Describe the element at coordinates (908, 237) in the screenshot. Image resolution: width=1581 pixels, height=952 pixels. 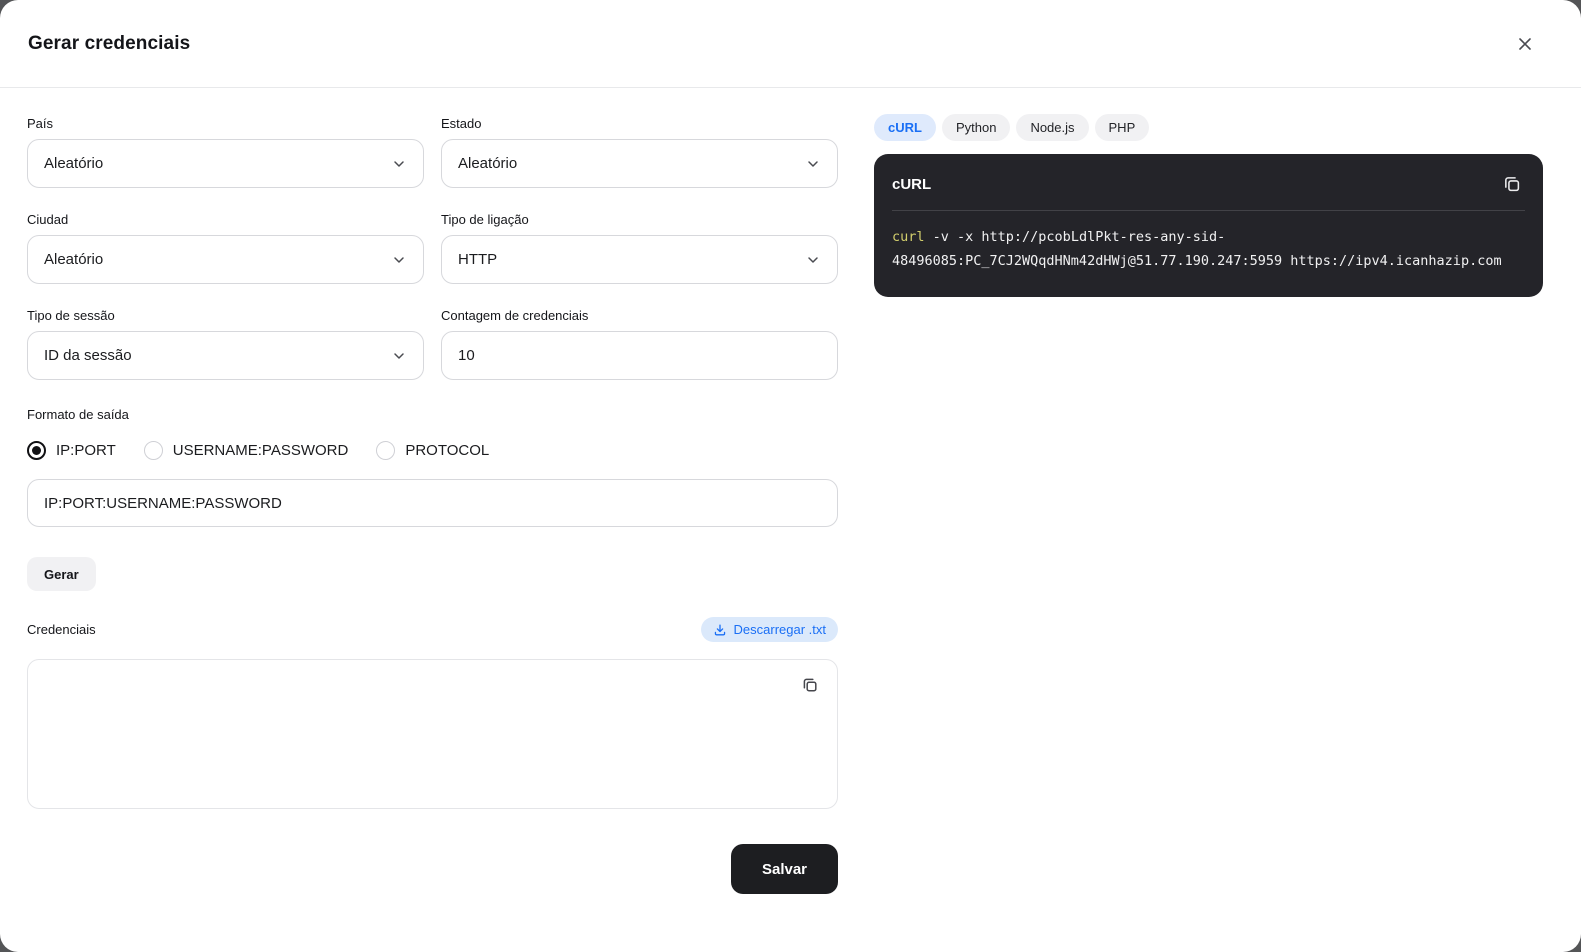
I see `code-command: curl` at that location.